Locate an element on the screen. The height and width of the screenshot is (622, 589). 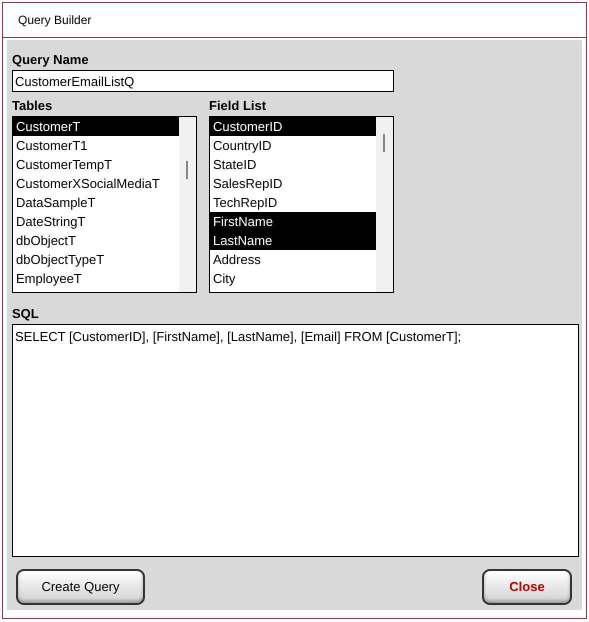
list-item: CustomerID is located at coordinates (293, 126).